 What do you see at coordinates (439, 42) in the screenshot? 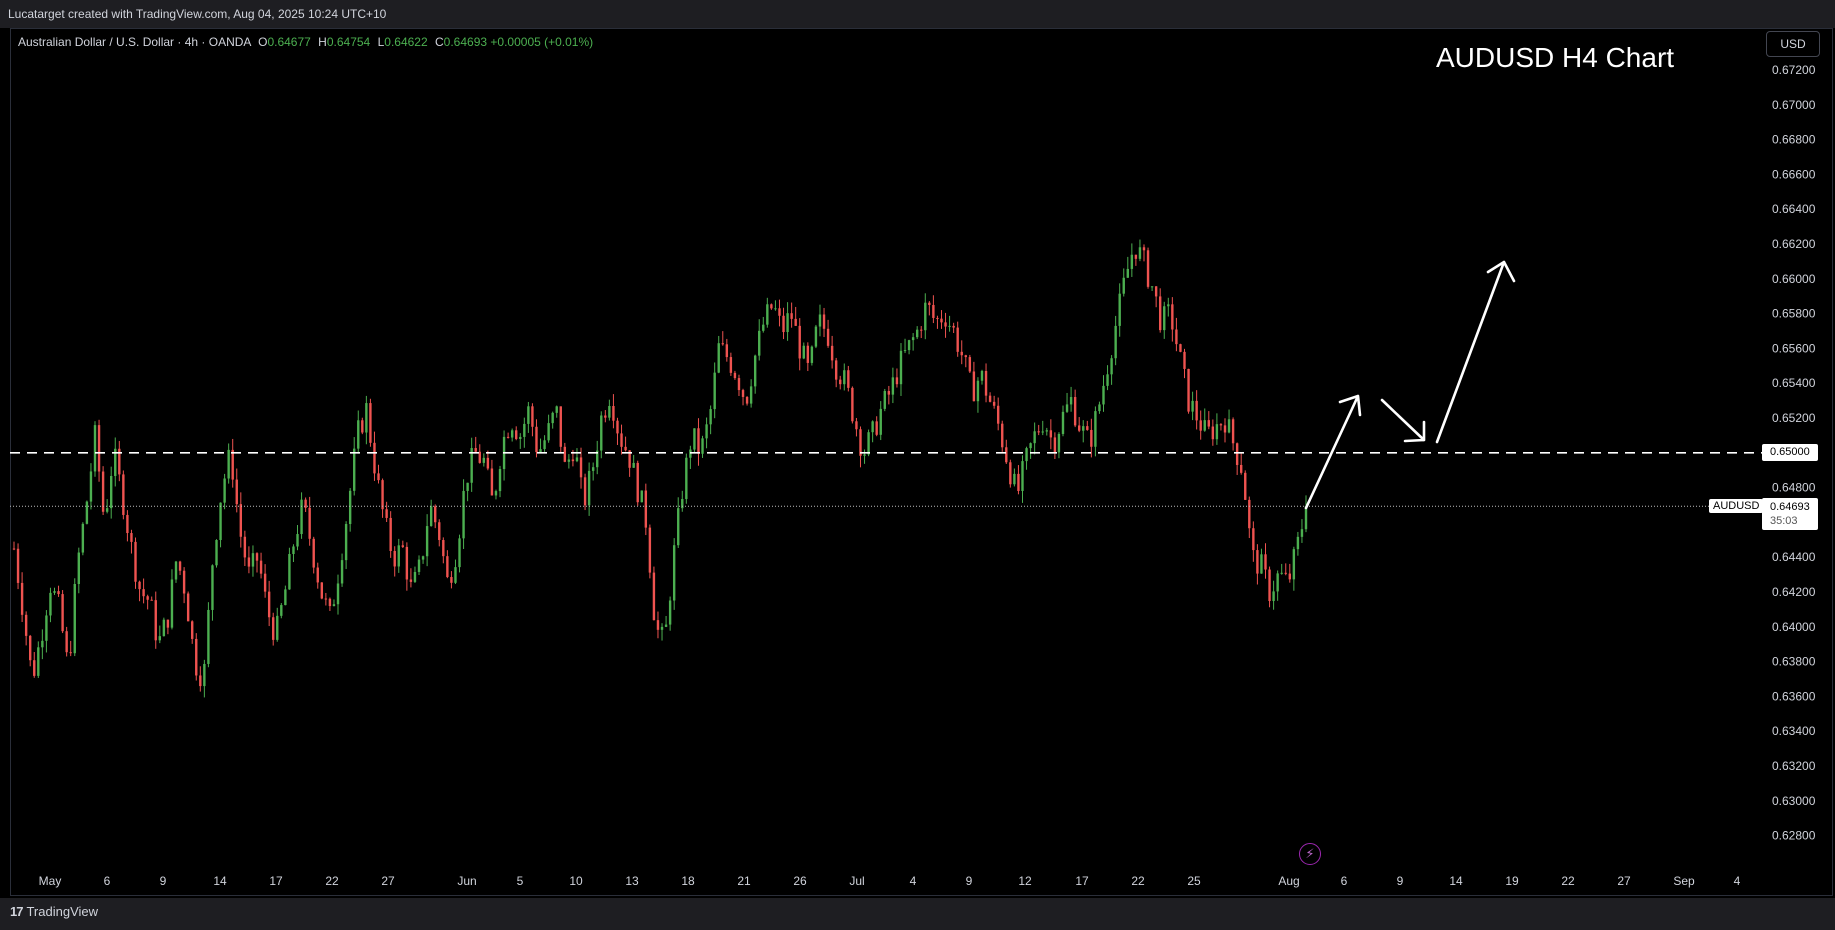
I see `close-label: C` at bounding box center [439, 42].